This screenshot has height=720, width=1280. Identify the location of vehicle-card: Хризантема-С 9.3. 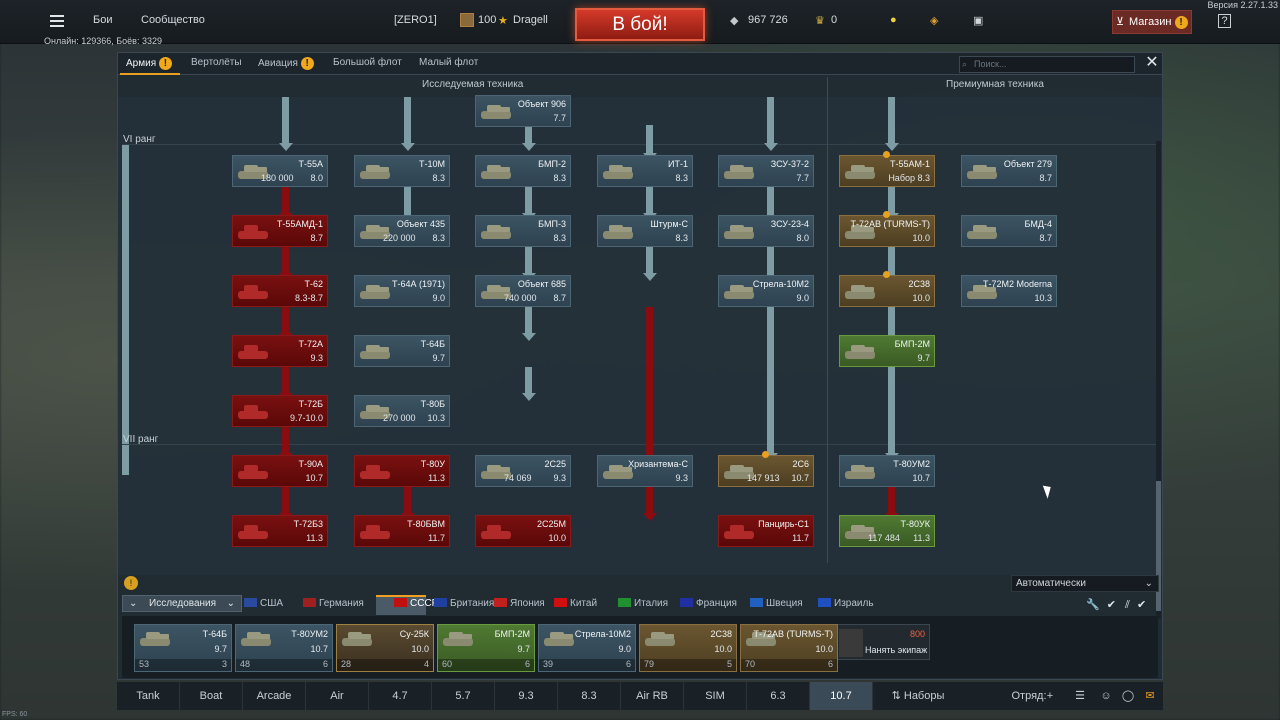
(645, 471).